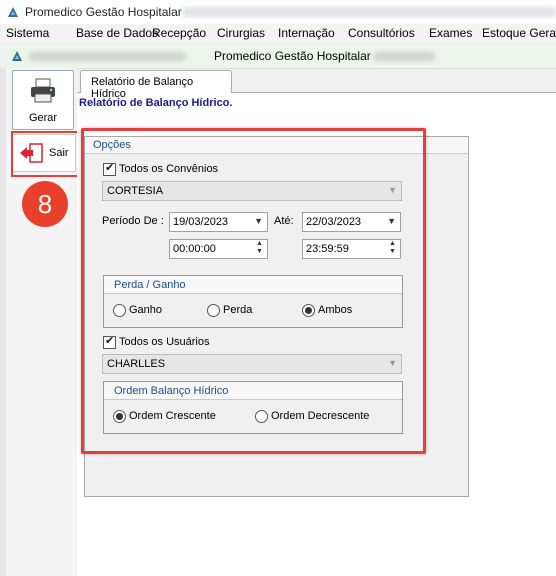 The height and width of the screenshot is (576, 556). What do you see at coordinates (306, 33) in the screenshot?
I see `menu-internacao: Internação` at bounding box center [306, 33].